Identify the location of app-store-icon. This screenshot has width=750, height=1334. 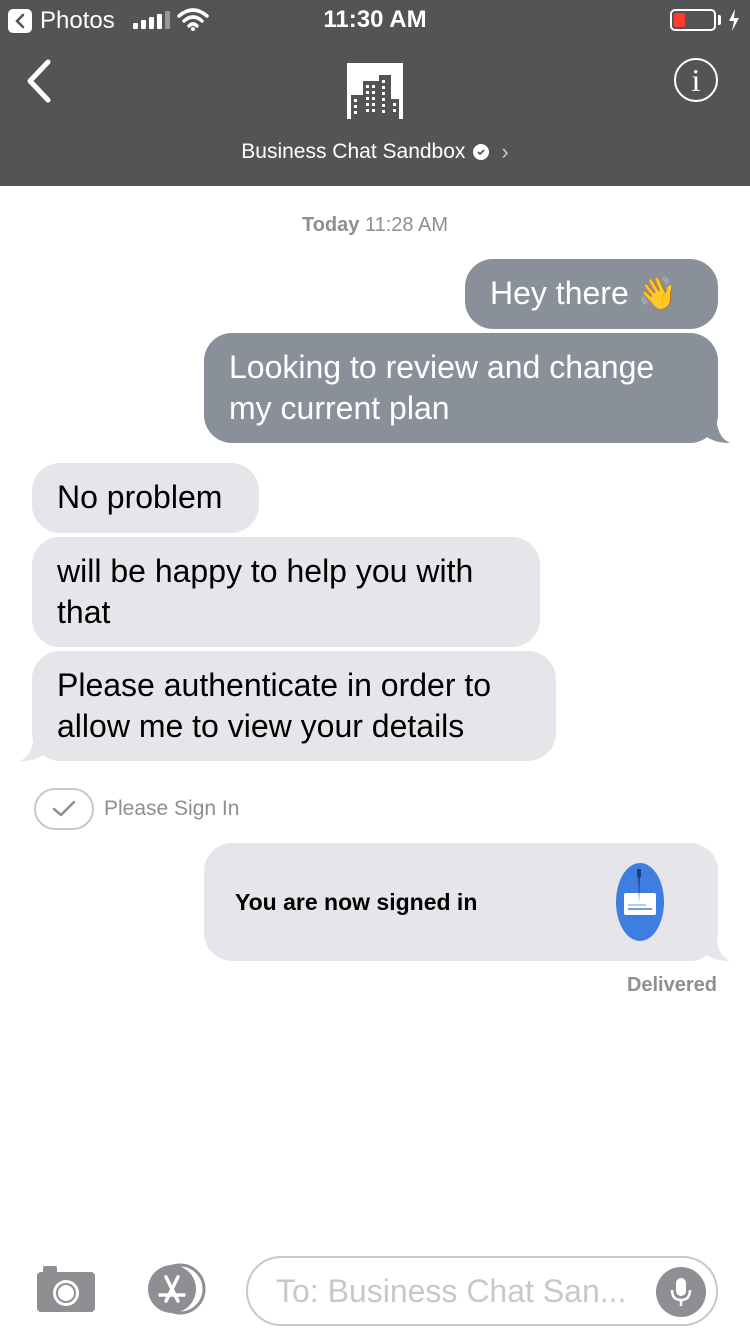
(176, 1289).